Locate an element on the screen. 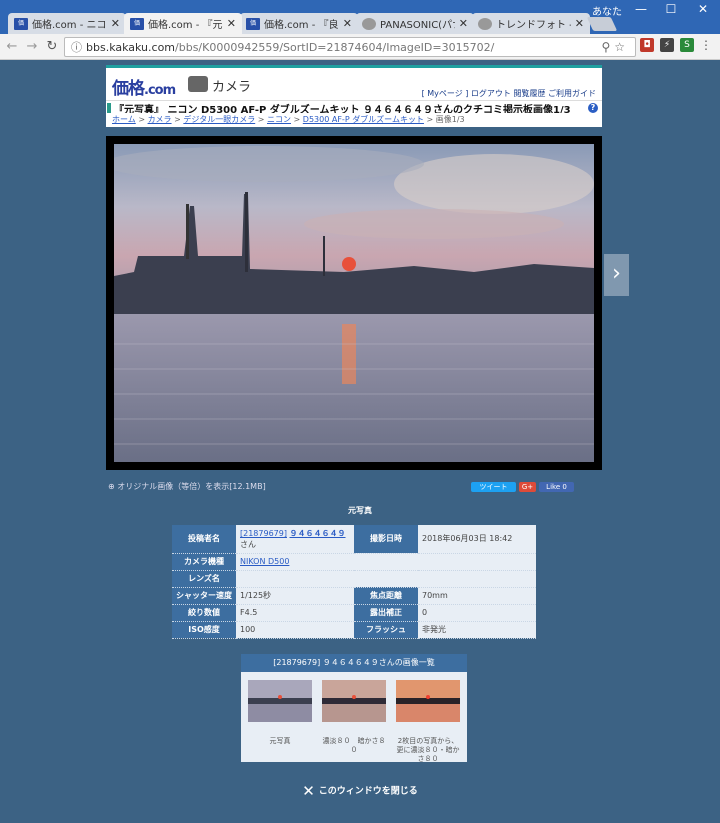 The width and height of the screenshot is (720, 823). photo-caption: 元写真 is located at coordinates (360, 510).